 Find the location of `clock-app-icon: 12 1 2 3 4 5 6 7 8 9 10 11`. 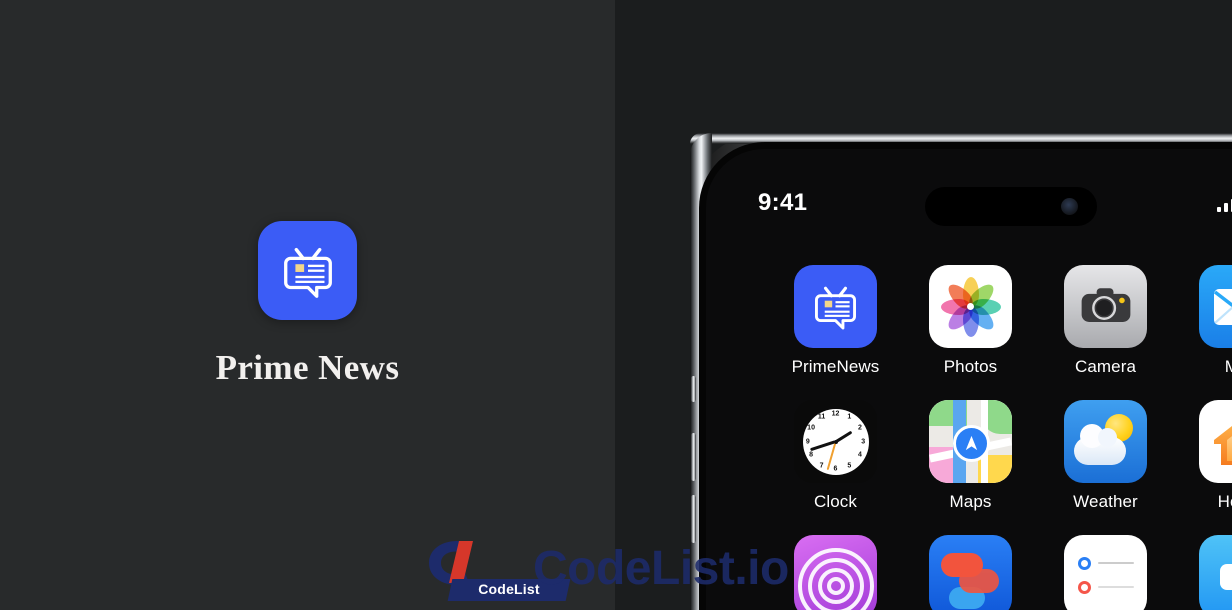

clock-app-icon: 12 1 2 3 4 5 6 7 8 9 10 11 is located at coordinates (835, 441).